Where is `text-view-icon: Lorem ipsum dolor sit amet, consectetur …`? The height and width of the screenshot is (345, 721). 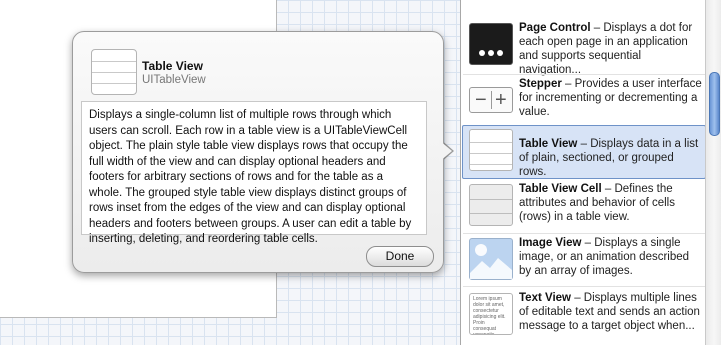
text-view-icon: Lorem ipsum dolor sit amet, consectetur … is located at coordinates (491, 314).